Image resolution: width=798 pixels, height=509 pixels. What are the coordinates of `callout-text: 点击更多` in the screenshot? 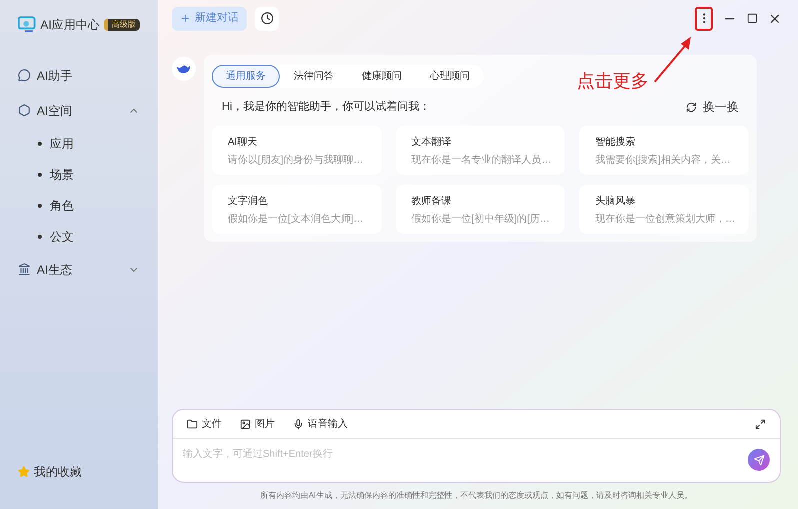 It's located at (613, 81).